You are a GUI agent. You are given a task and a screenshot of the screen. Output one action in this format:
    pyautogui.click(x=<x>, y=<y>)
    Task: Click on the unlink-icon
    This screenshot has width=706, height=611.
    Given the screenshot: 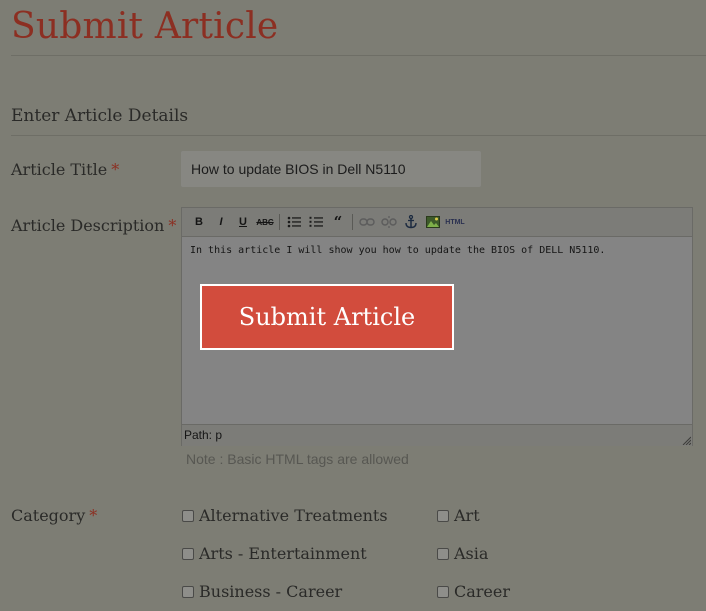 What is the action you would take?
    pyautogui.click(x=389, y=222)
    